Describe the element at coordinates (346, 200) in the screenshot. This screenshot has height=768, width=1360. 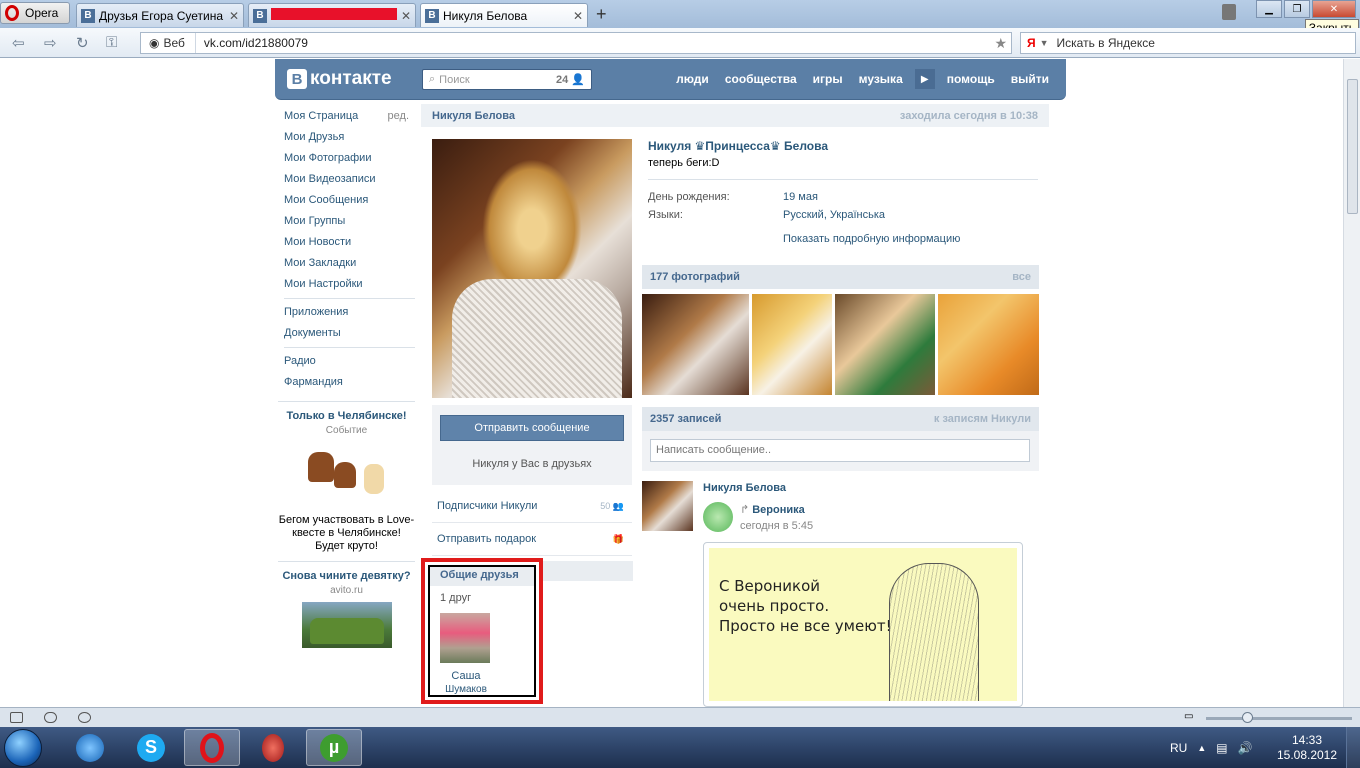
I see `menu-messages: Мои Сообщения` at that location.